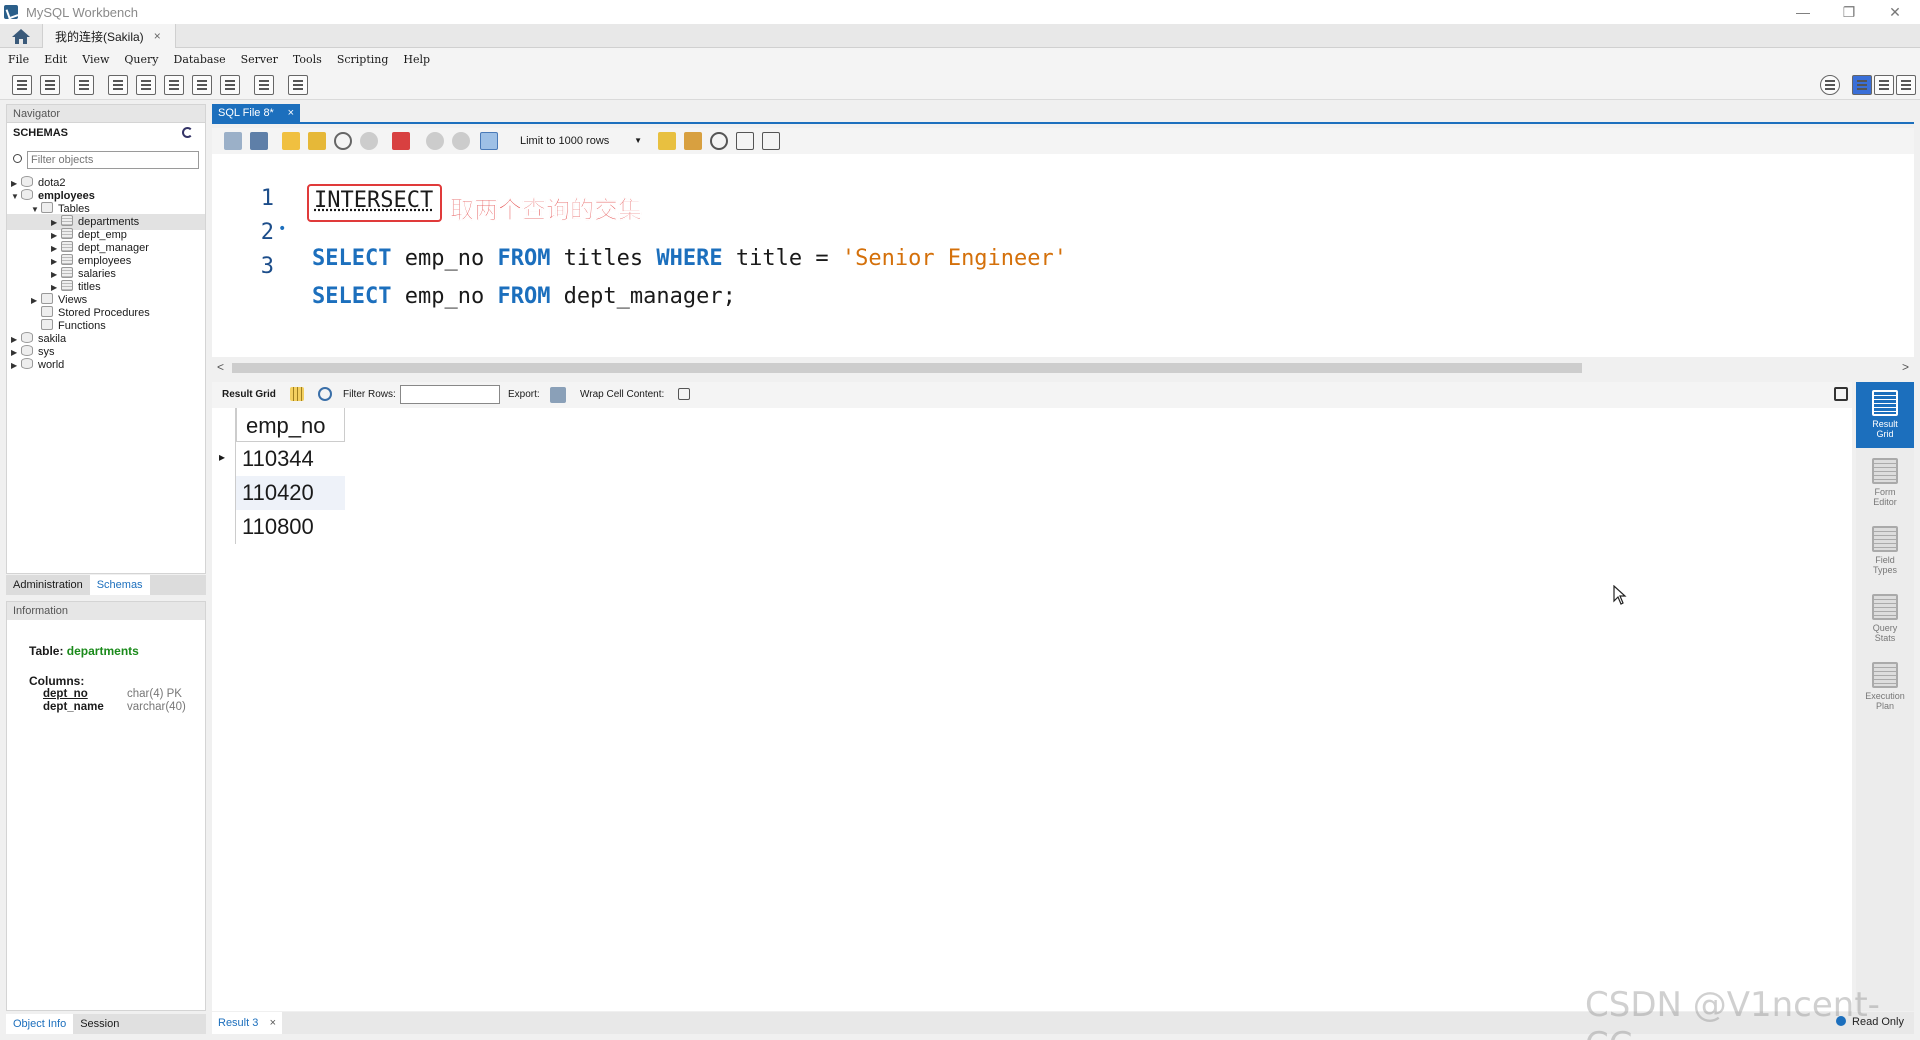 The width and height of the screenshot is (1920, 1040). I want to click on menu-database: Database, so click(200, 59).